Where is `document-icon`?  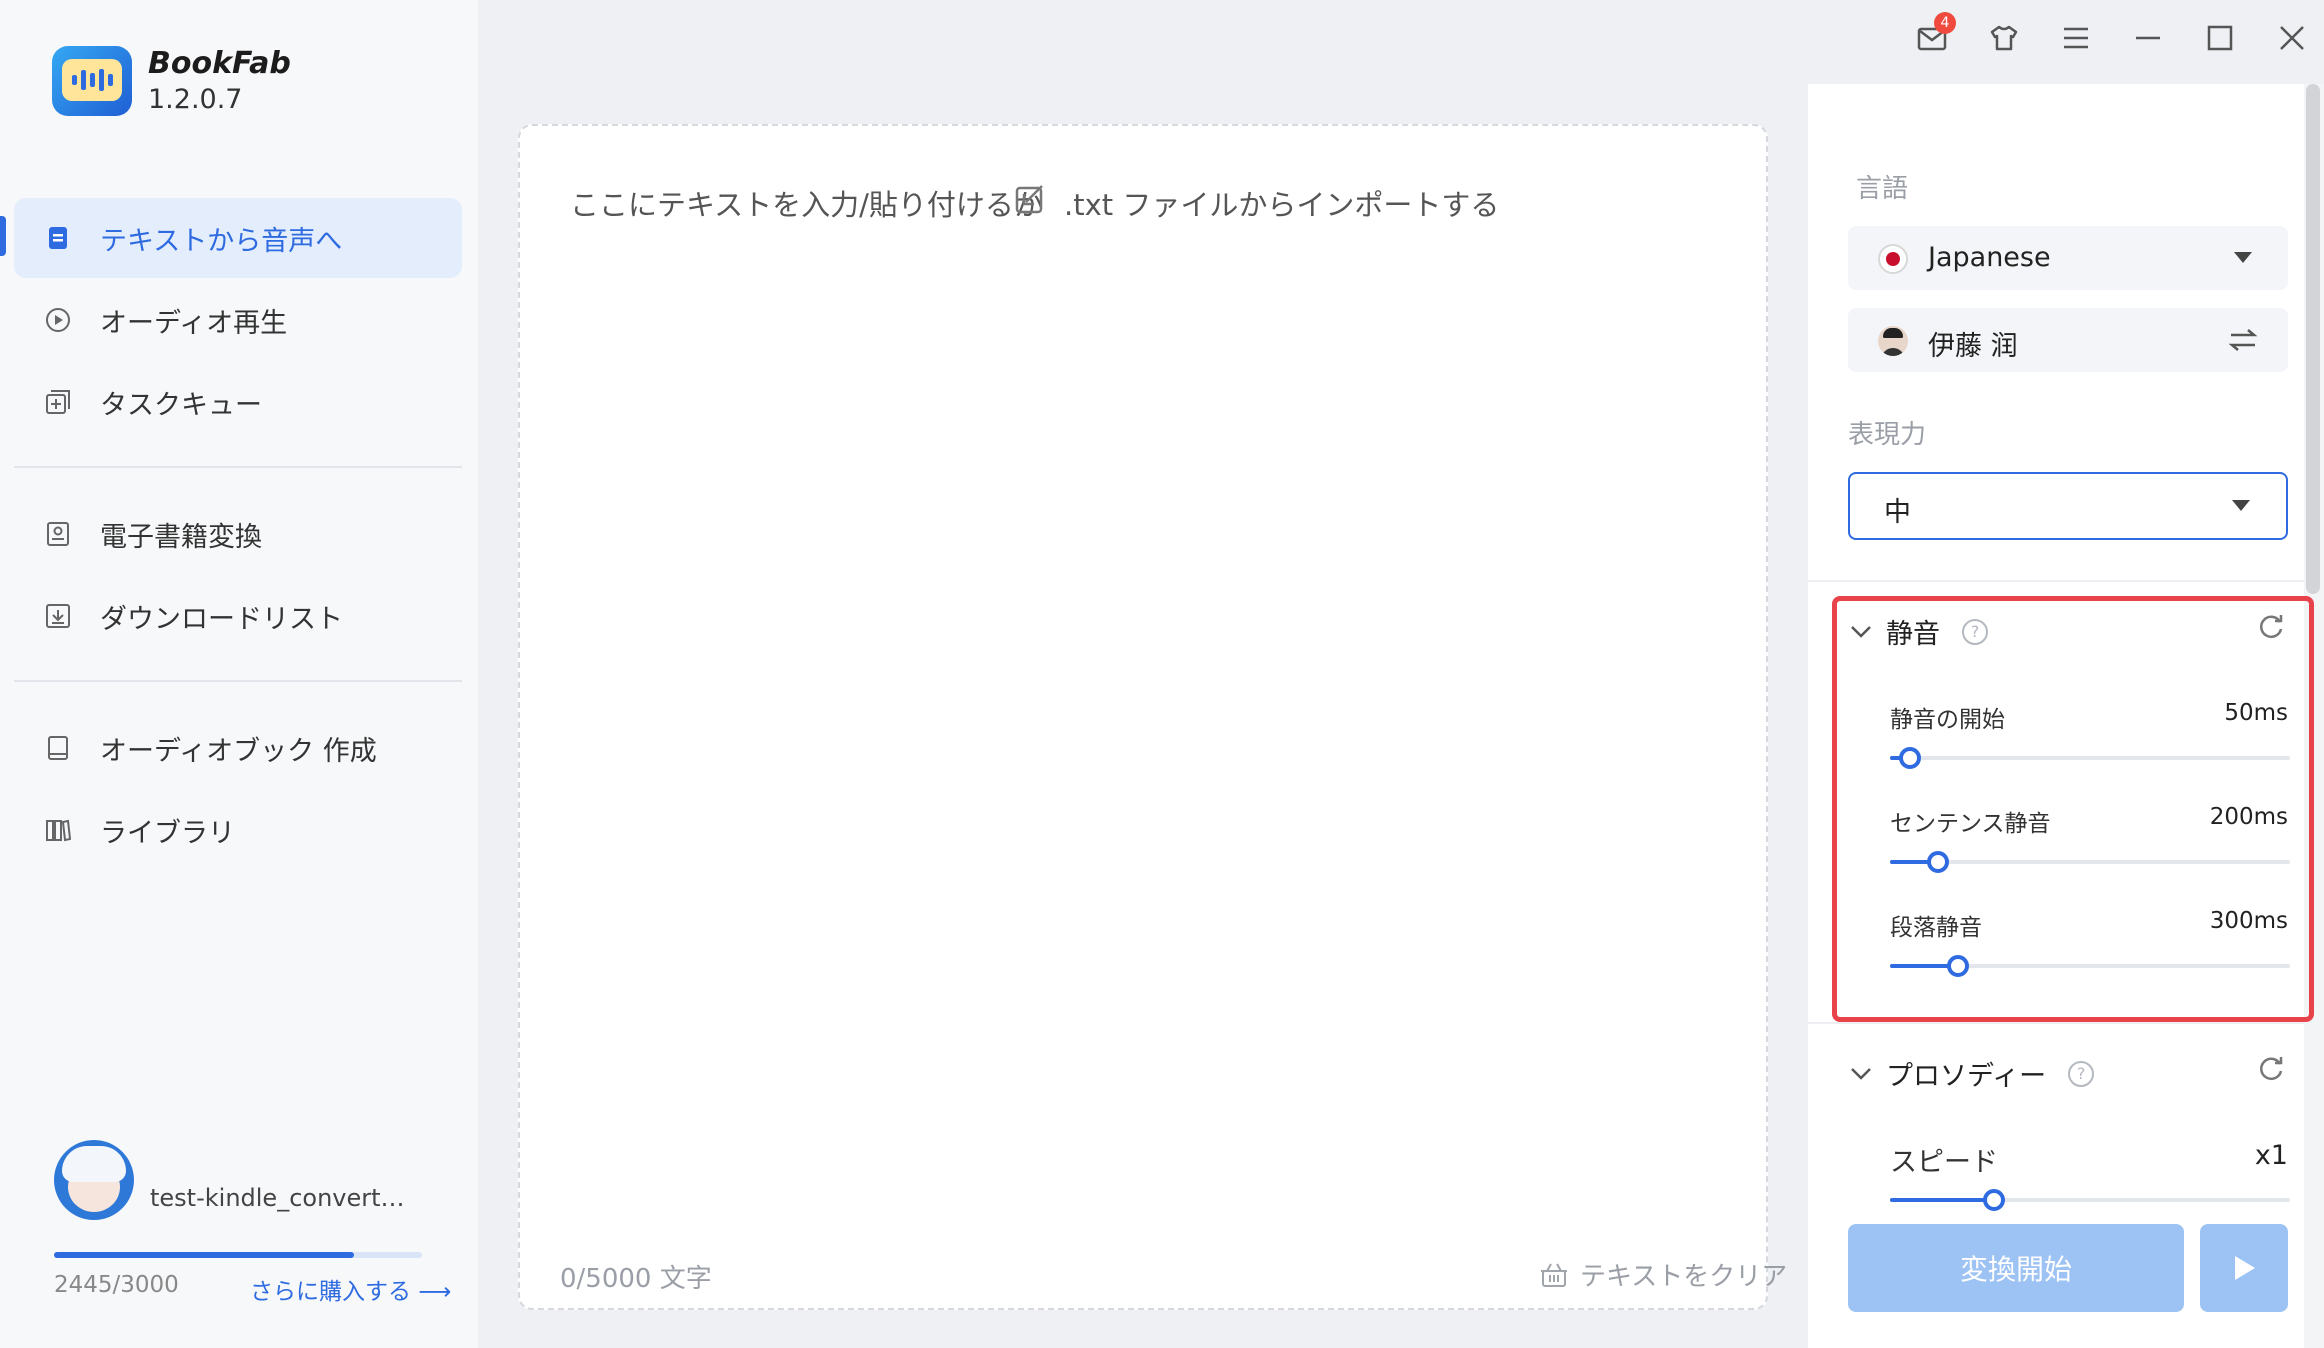
document-icon is located at coordinates (58, 238).